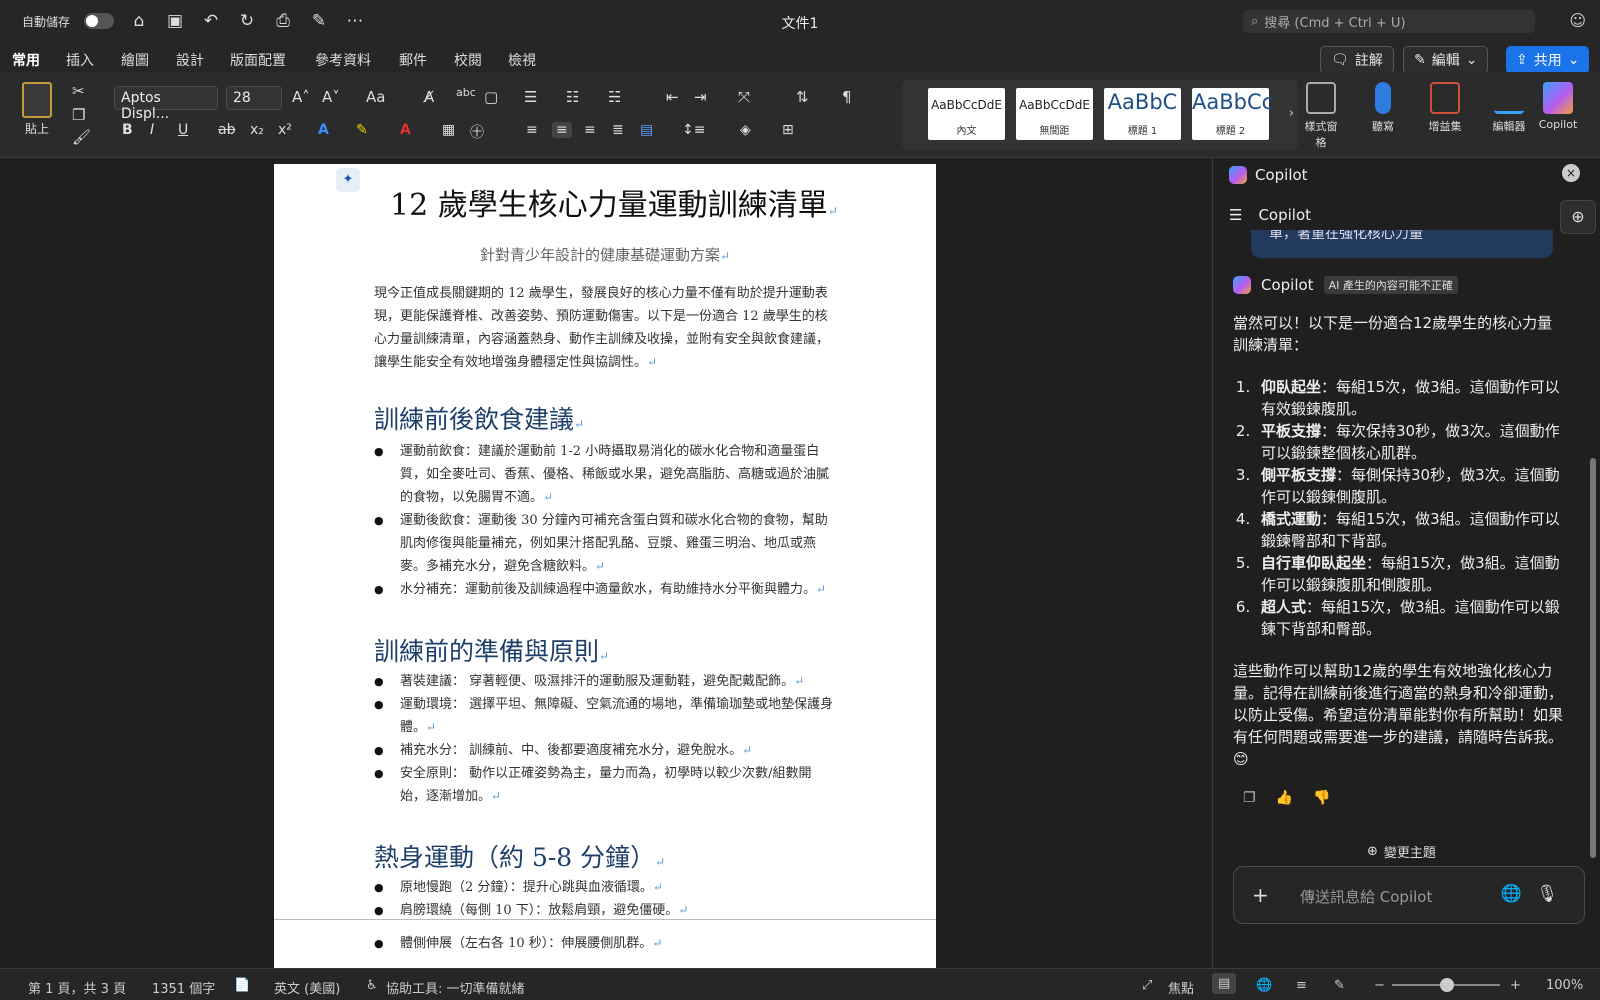 The image size is (1600, 1000). What do you see at coordinates (522, 60) in the screenshot?
I see `tab-view: 檢視` at bounding box center [522, 60].